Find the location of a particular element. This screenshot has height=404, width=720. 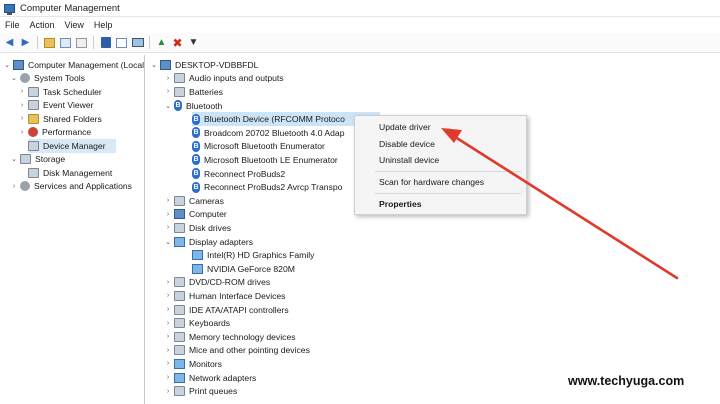

menu-item-scan-hardware: Scan for hardware changes is located at coordinates (440, 182).